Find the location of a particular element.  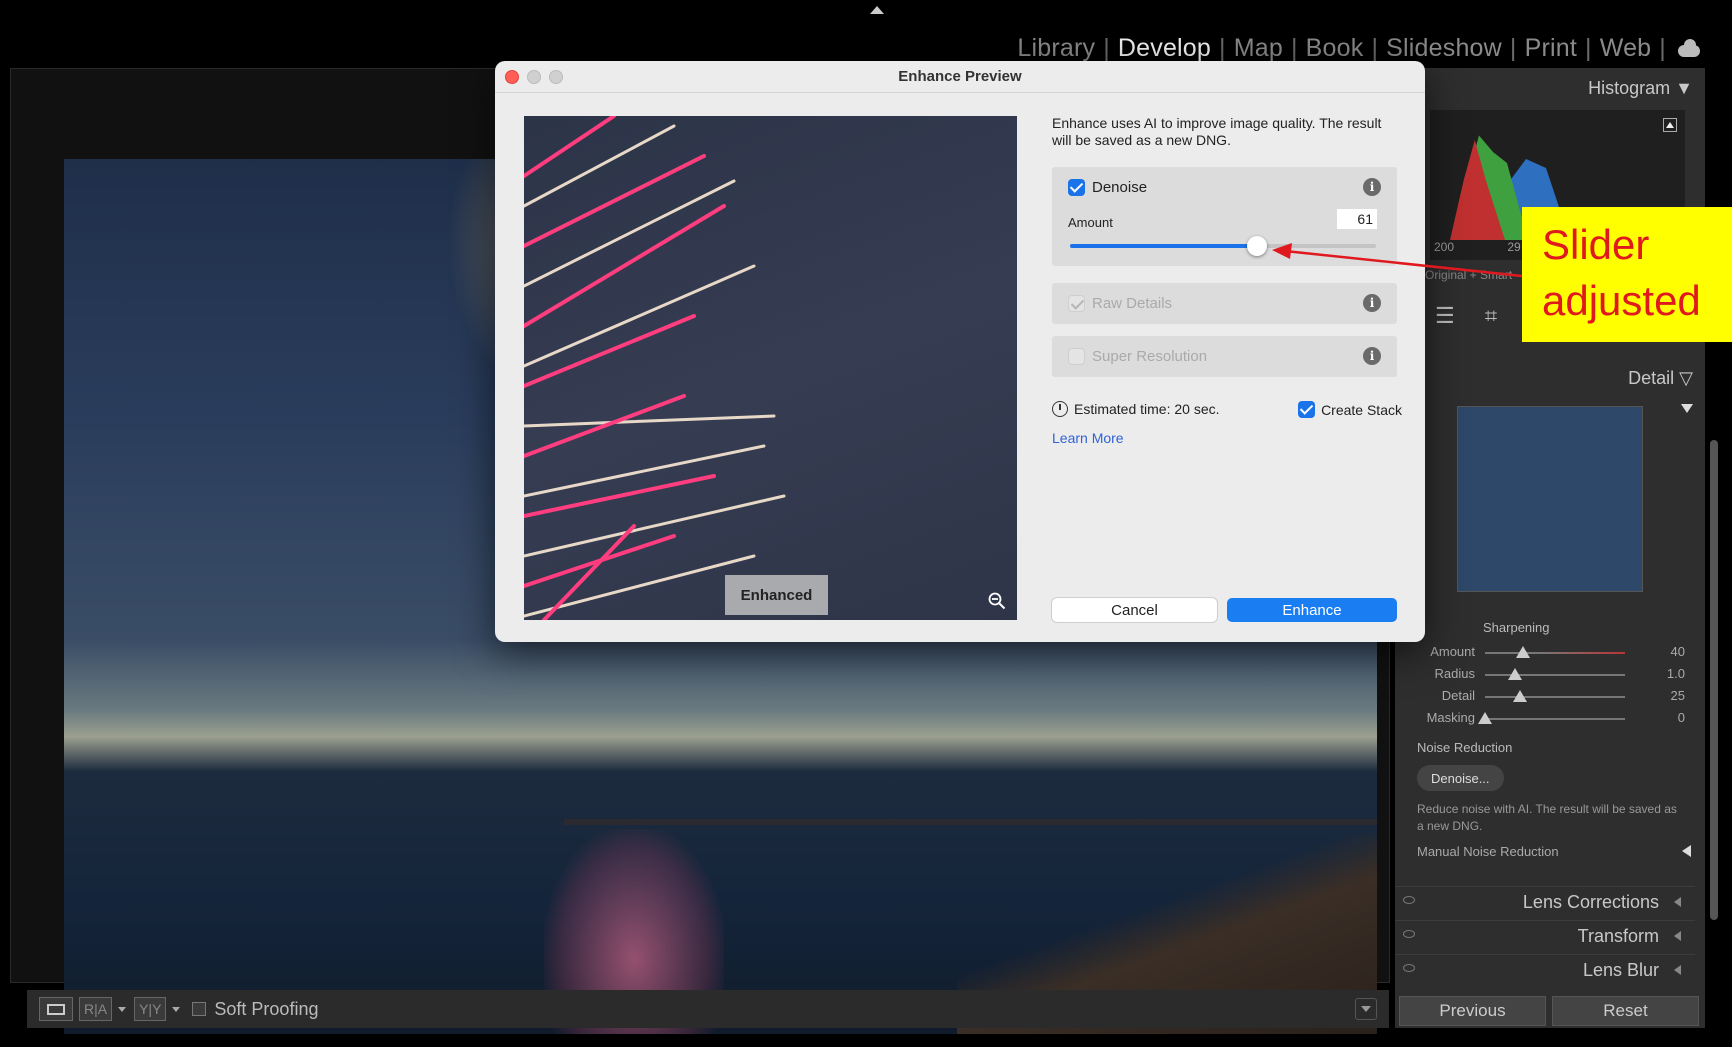

amount-slider is located at coordinates (1223, 246).